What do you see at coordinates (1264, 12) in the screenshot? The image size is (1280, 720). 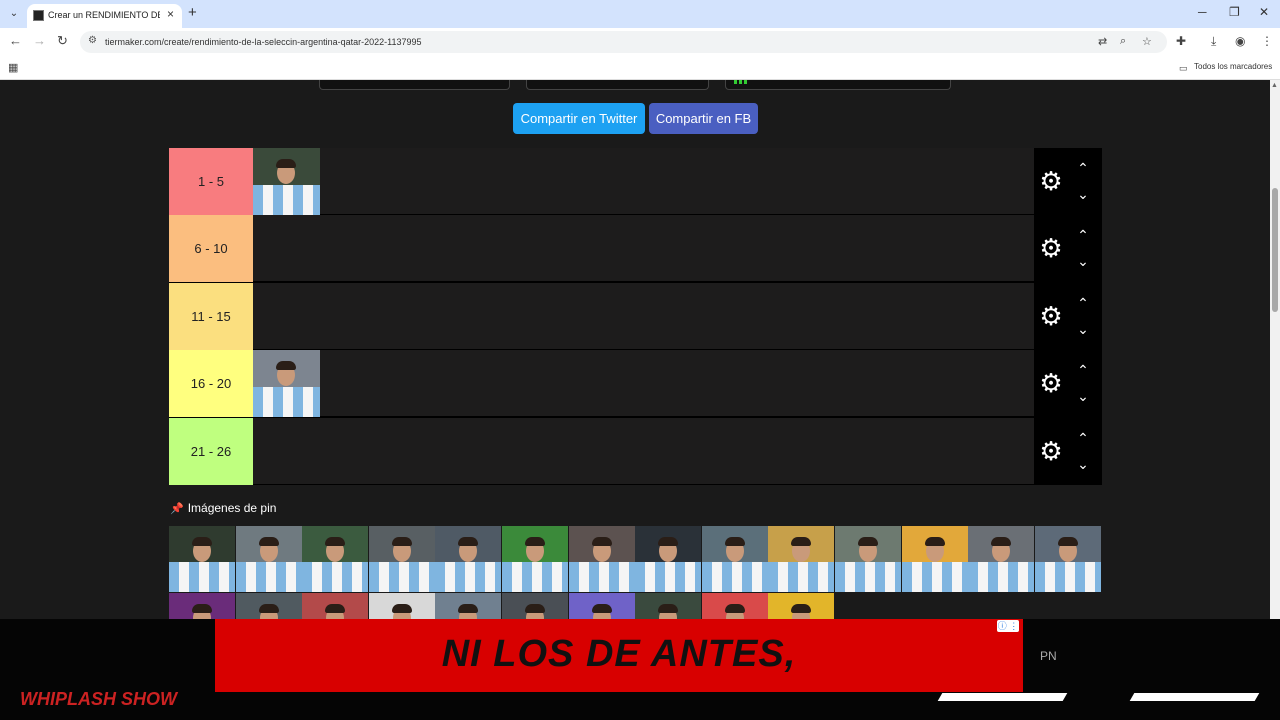 I see `close-window-icon: ✕` at bounding box center [1264, 12].